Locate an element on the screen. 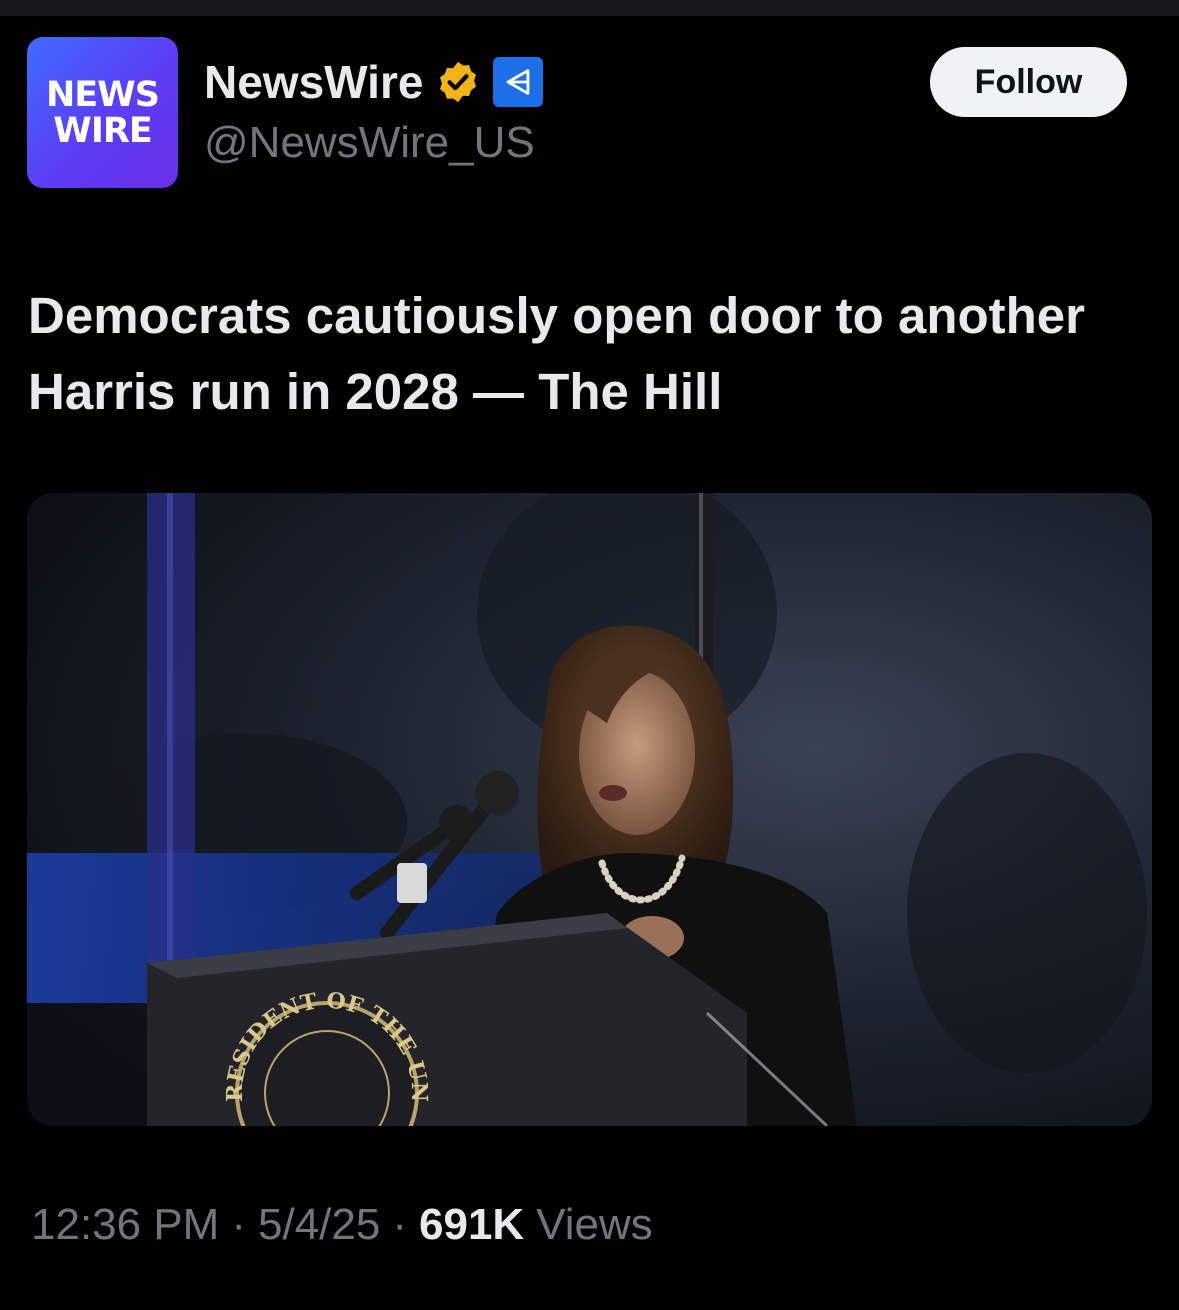  post-meta: 12:36 PM · 5/4/25 · 691K Views is located at coordinates (342, 1225).